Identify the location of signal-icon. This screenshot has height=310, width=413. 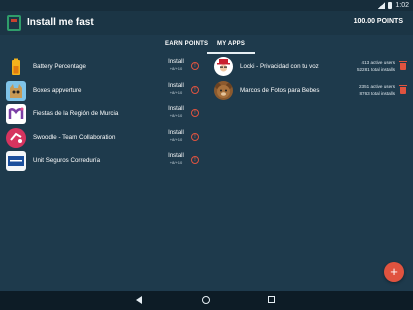
(382, 5).